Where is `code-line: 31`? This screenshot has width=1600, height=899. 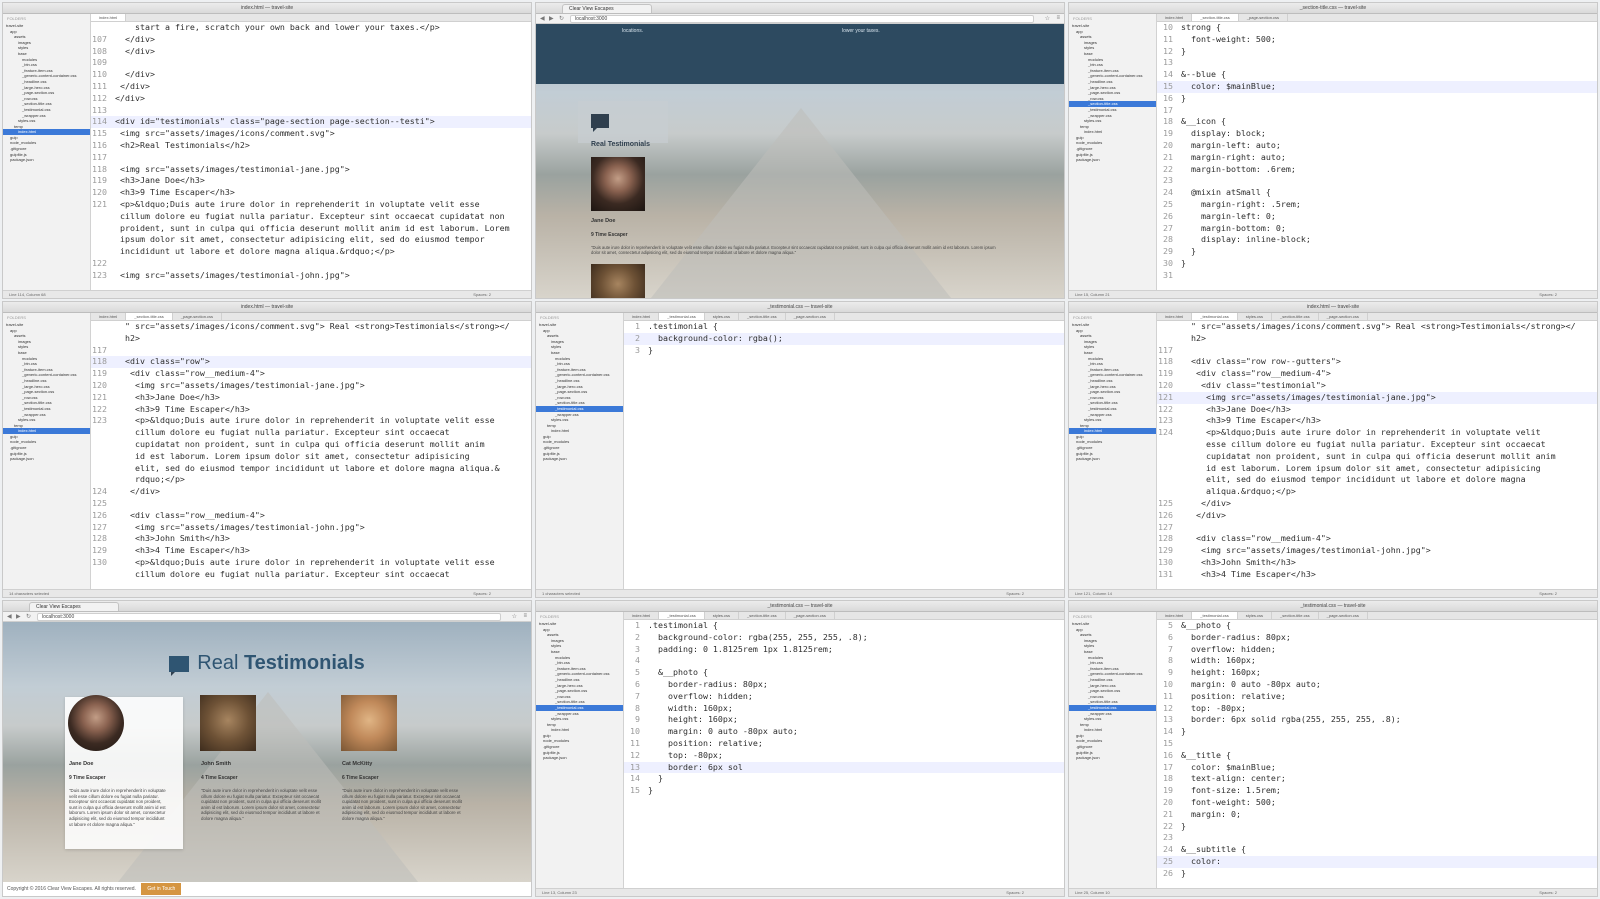
code-line: 31 is located at coordinates (1377, 276).